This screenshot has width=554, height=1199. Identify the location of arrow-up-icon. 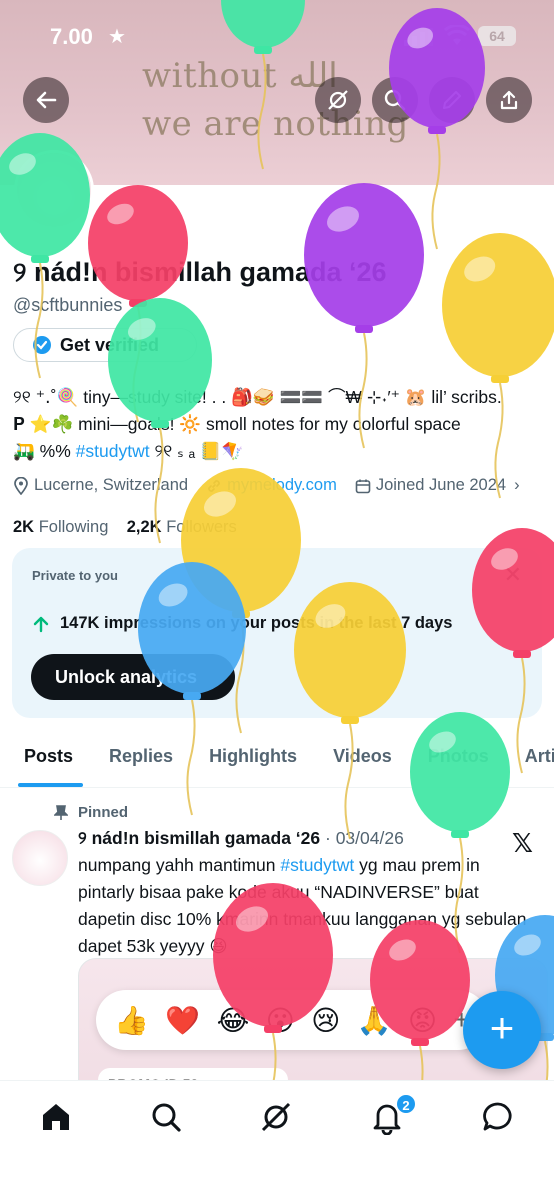
(41, 624).